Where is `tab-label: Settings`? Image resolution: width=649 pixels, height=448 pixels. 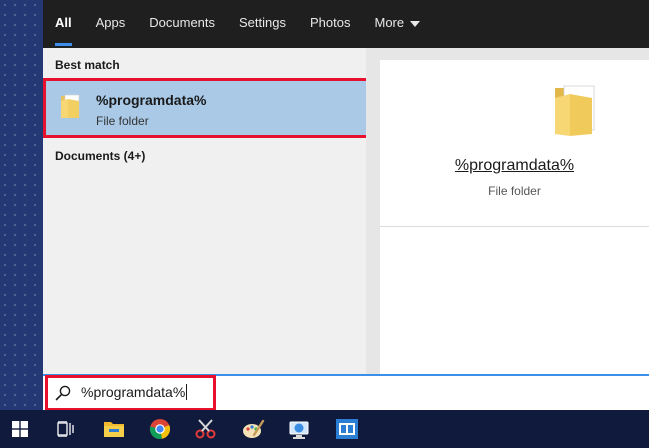
tab-label: Settings is located at coordinates (262, 22).